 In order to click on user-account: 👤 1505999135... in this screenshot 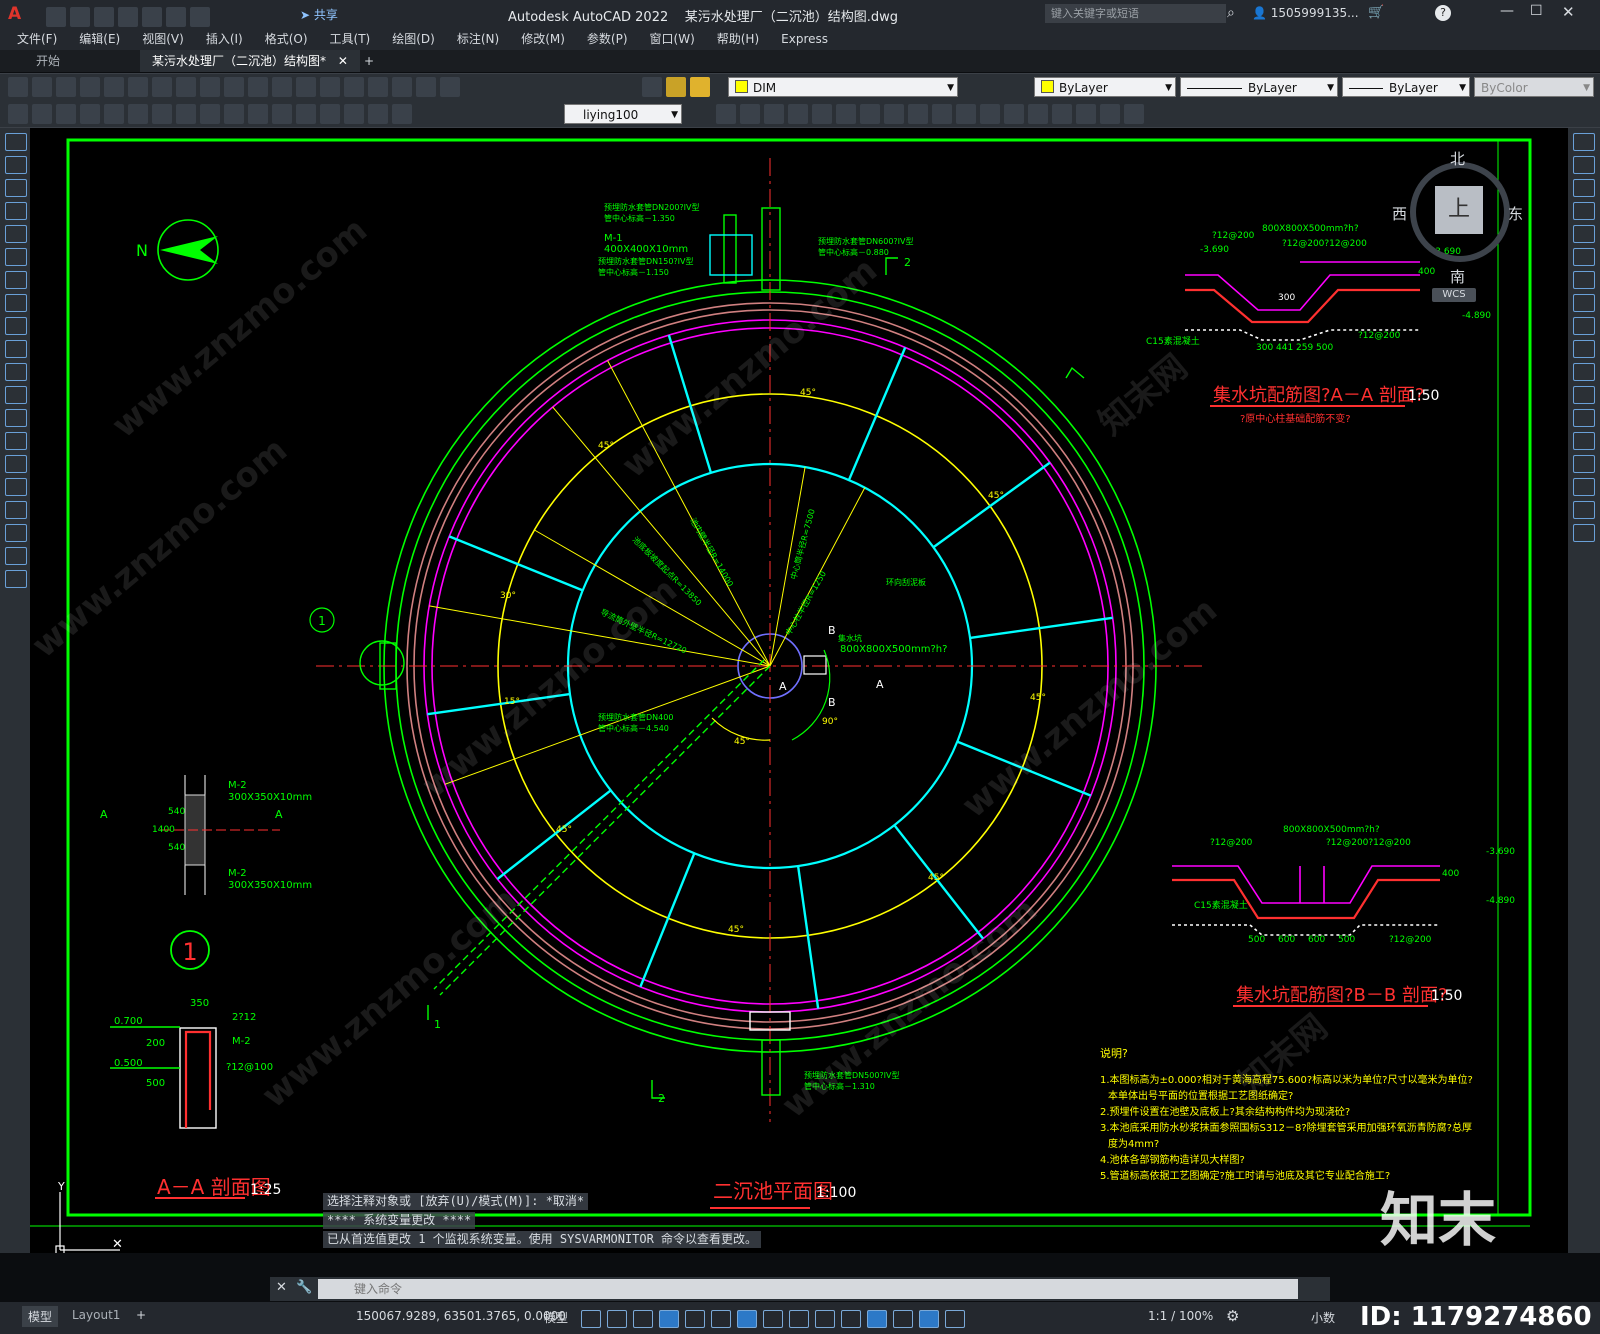, I will do `click(1305, 13)`.